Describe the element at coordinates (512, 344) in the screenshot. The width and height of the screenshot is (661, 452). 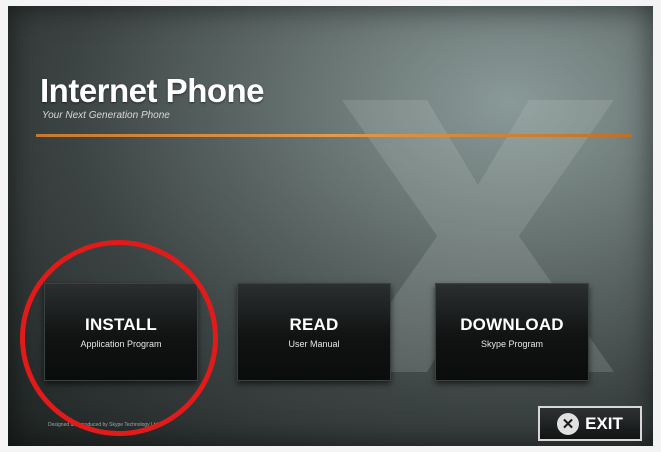
I see `download-button-sublabel: Skype Program` at that location.